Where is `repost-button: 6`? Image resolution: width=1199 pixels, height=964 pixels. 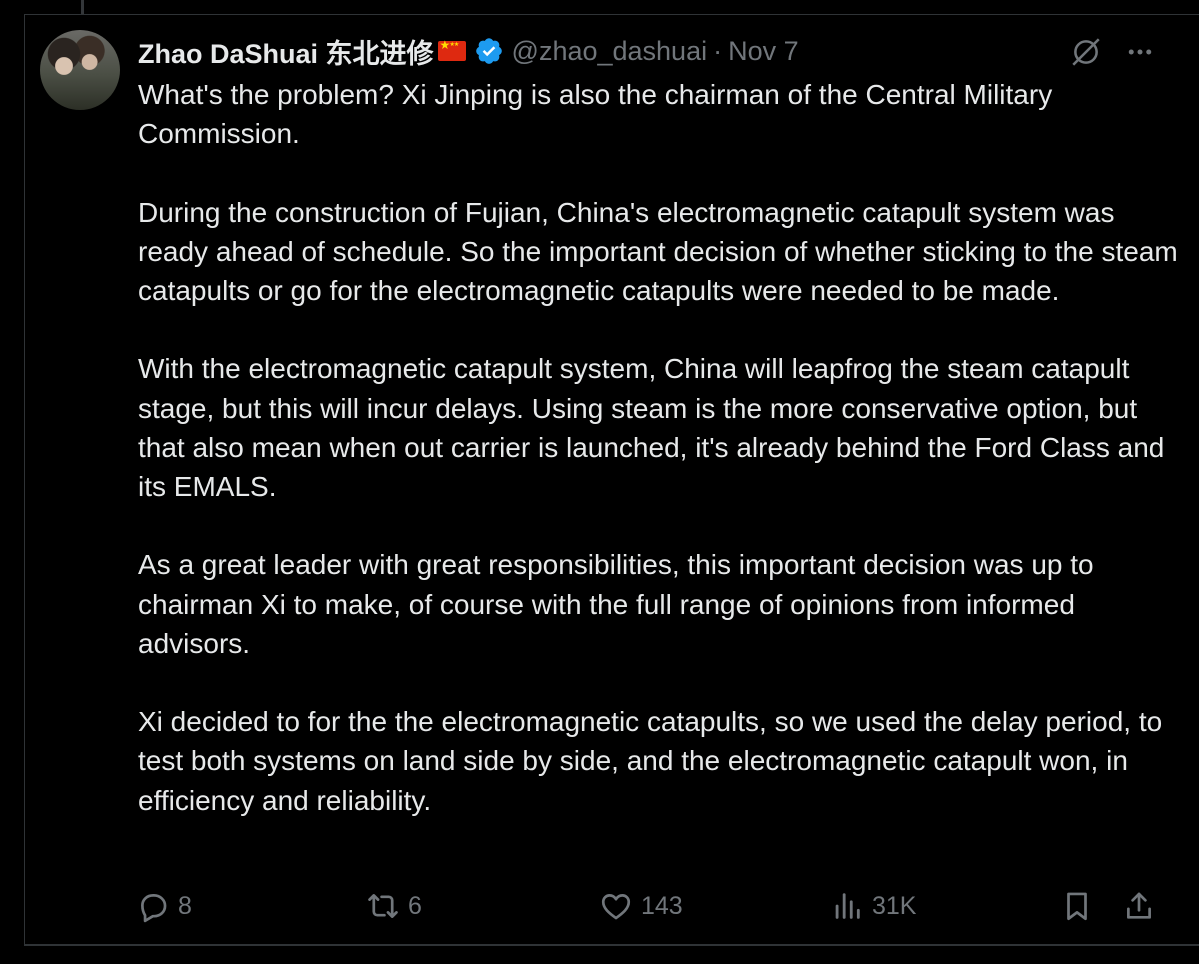 repost-button: 6 is located at coordinates (394, 906).